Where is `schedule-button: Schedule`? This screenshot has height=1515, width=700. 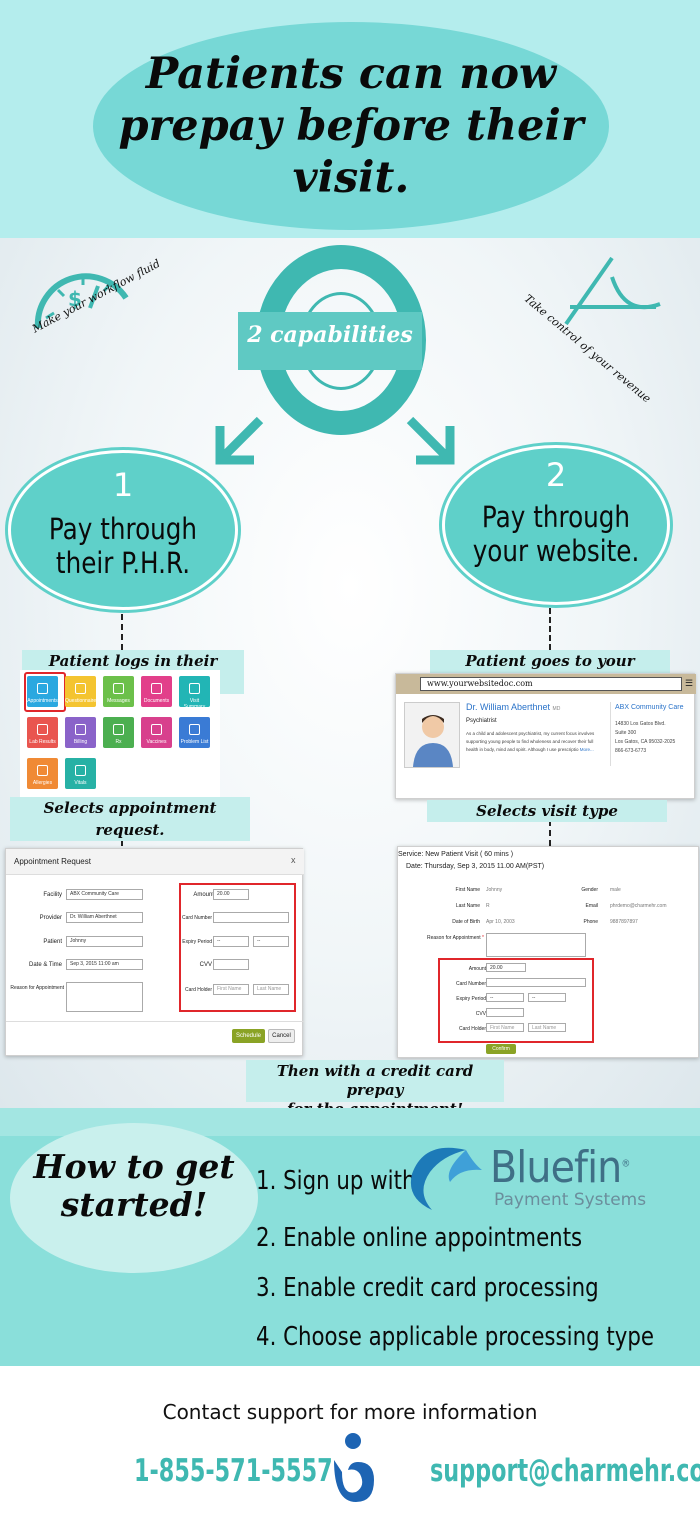 schedule-button: Schedule is located at coordinates (248, 1036).